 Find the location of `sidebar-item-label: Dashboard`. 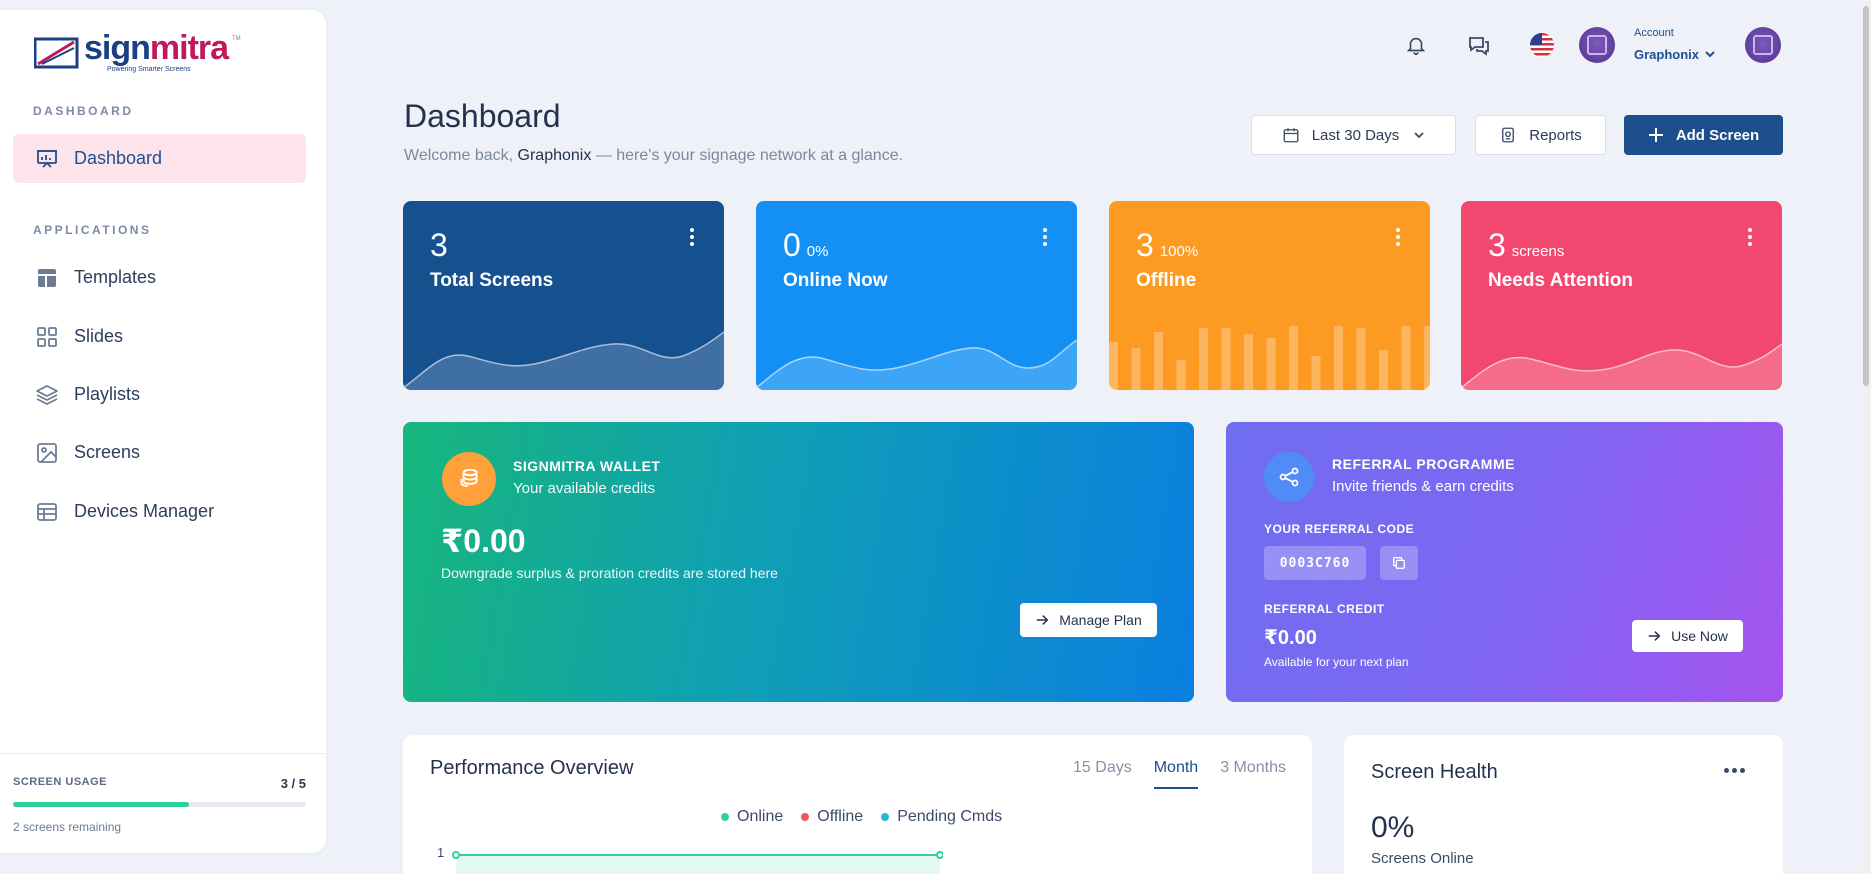

sidebar-item-label: Dashboard is located at coordinates (118, 158).